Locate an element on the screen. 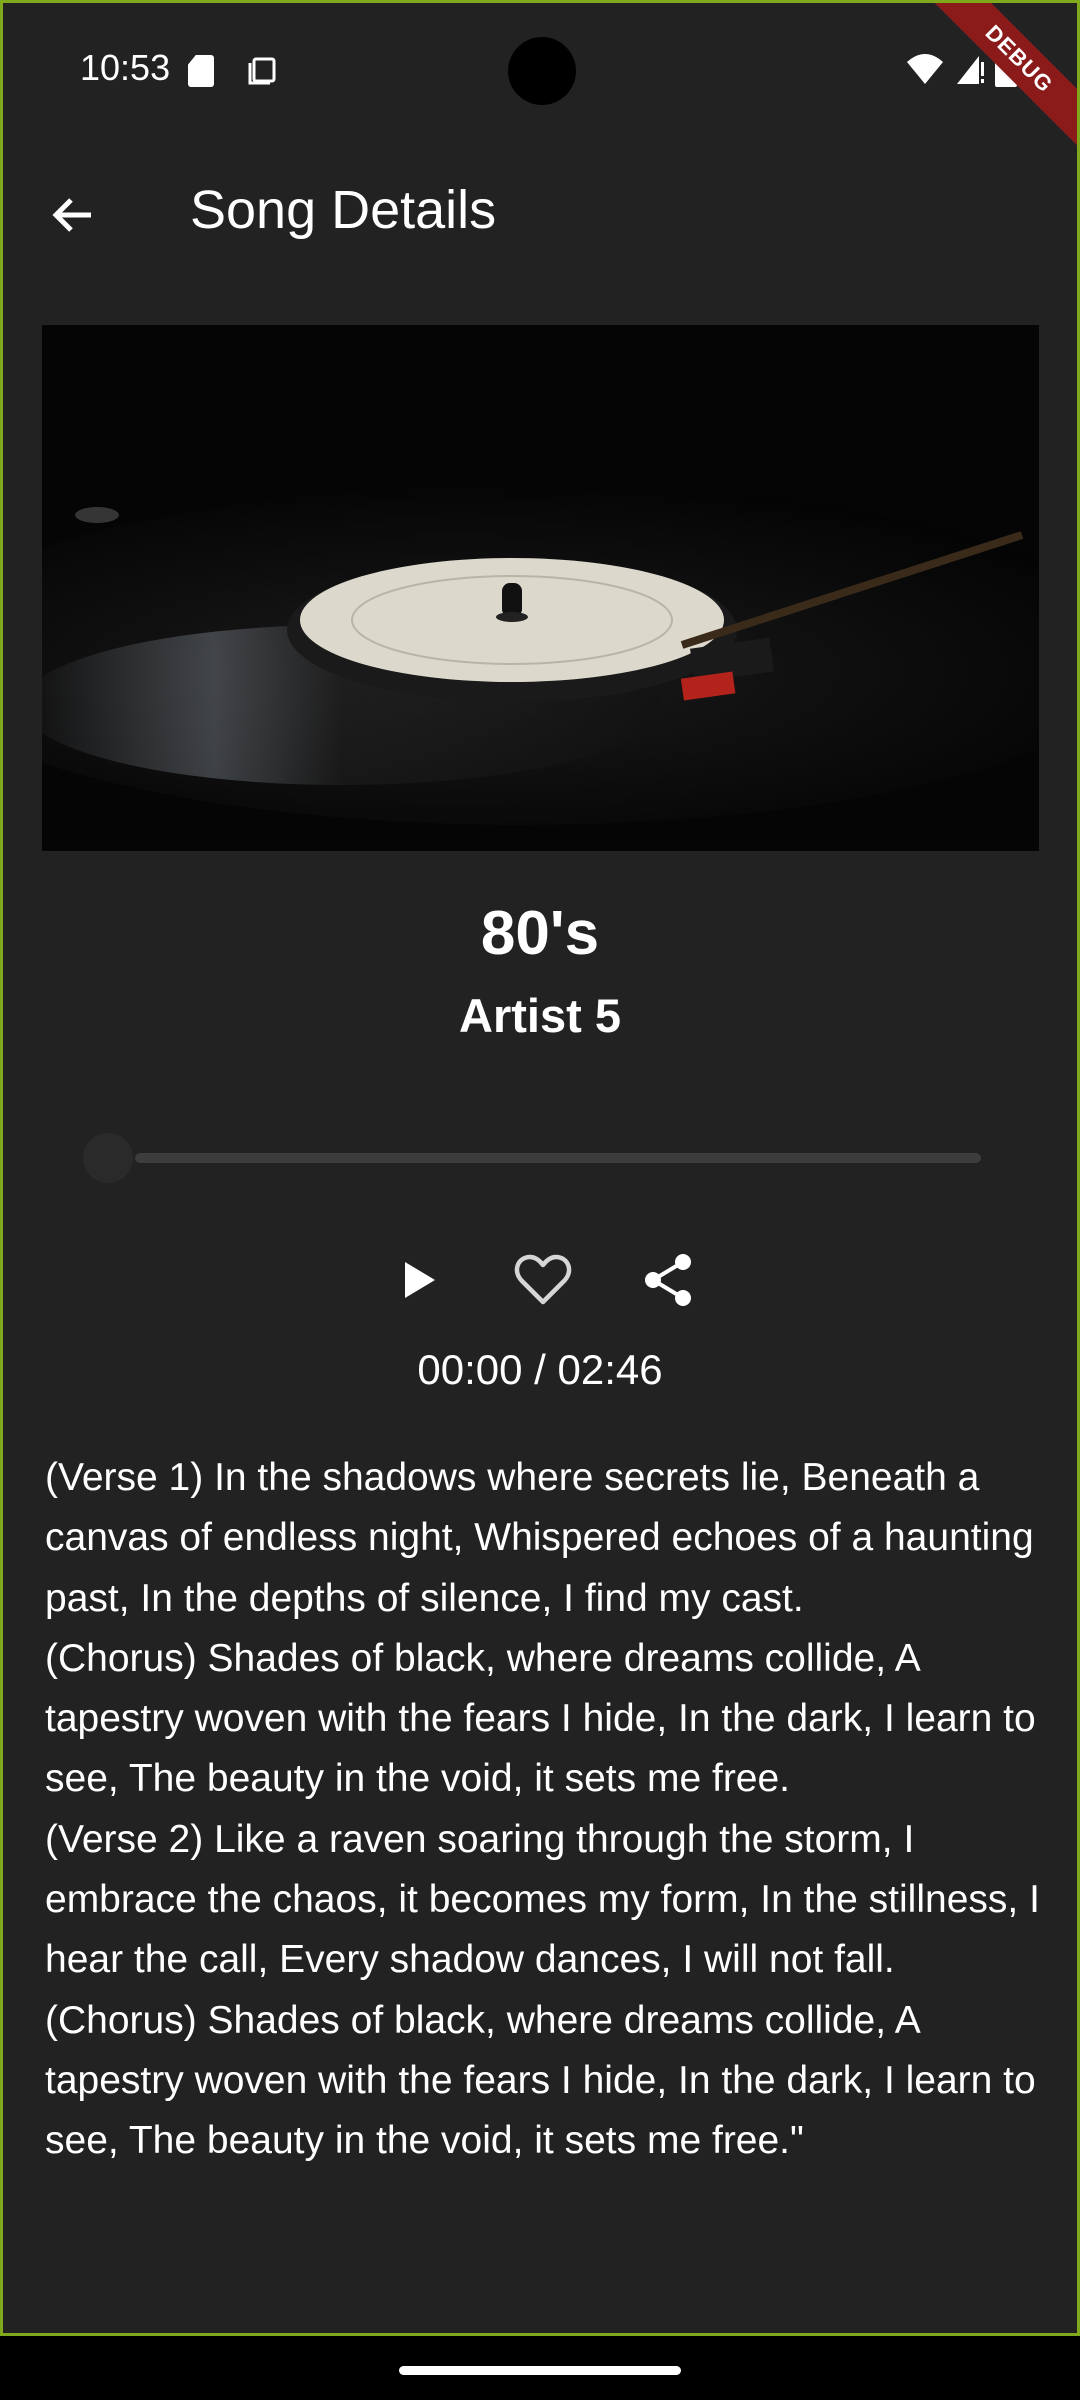 Image resolution: width=1080 pixels, height=2400 pixels. play-button is located at coordinates (419, 1280).